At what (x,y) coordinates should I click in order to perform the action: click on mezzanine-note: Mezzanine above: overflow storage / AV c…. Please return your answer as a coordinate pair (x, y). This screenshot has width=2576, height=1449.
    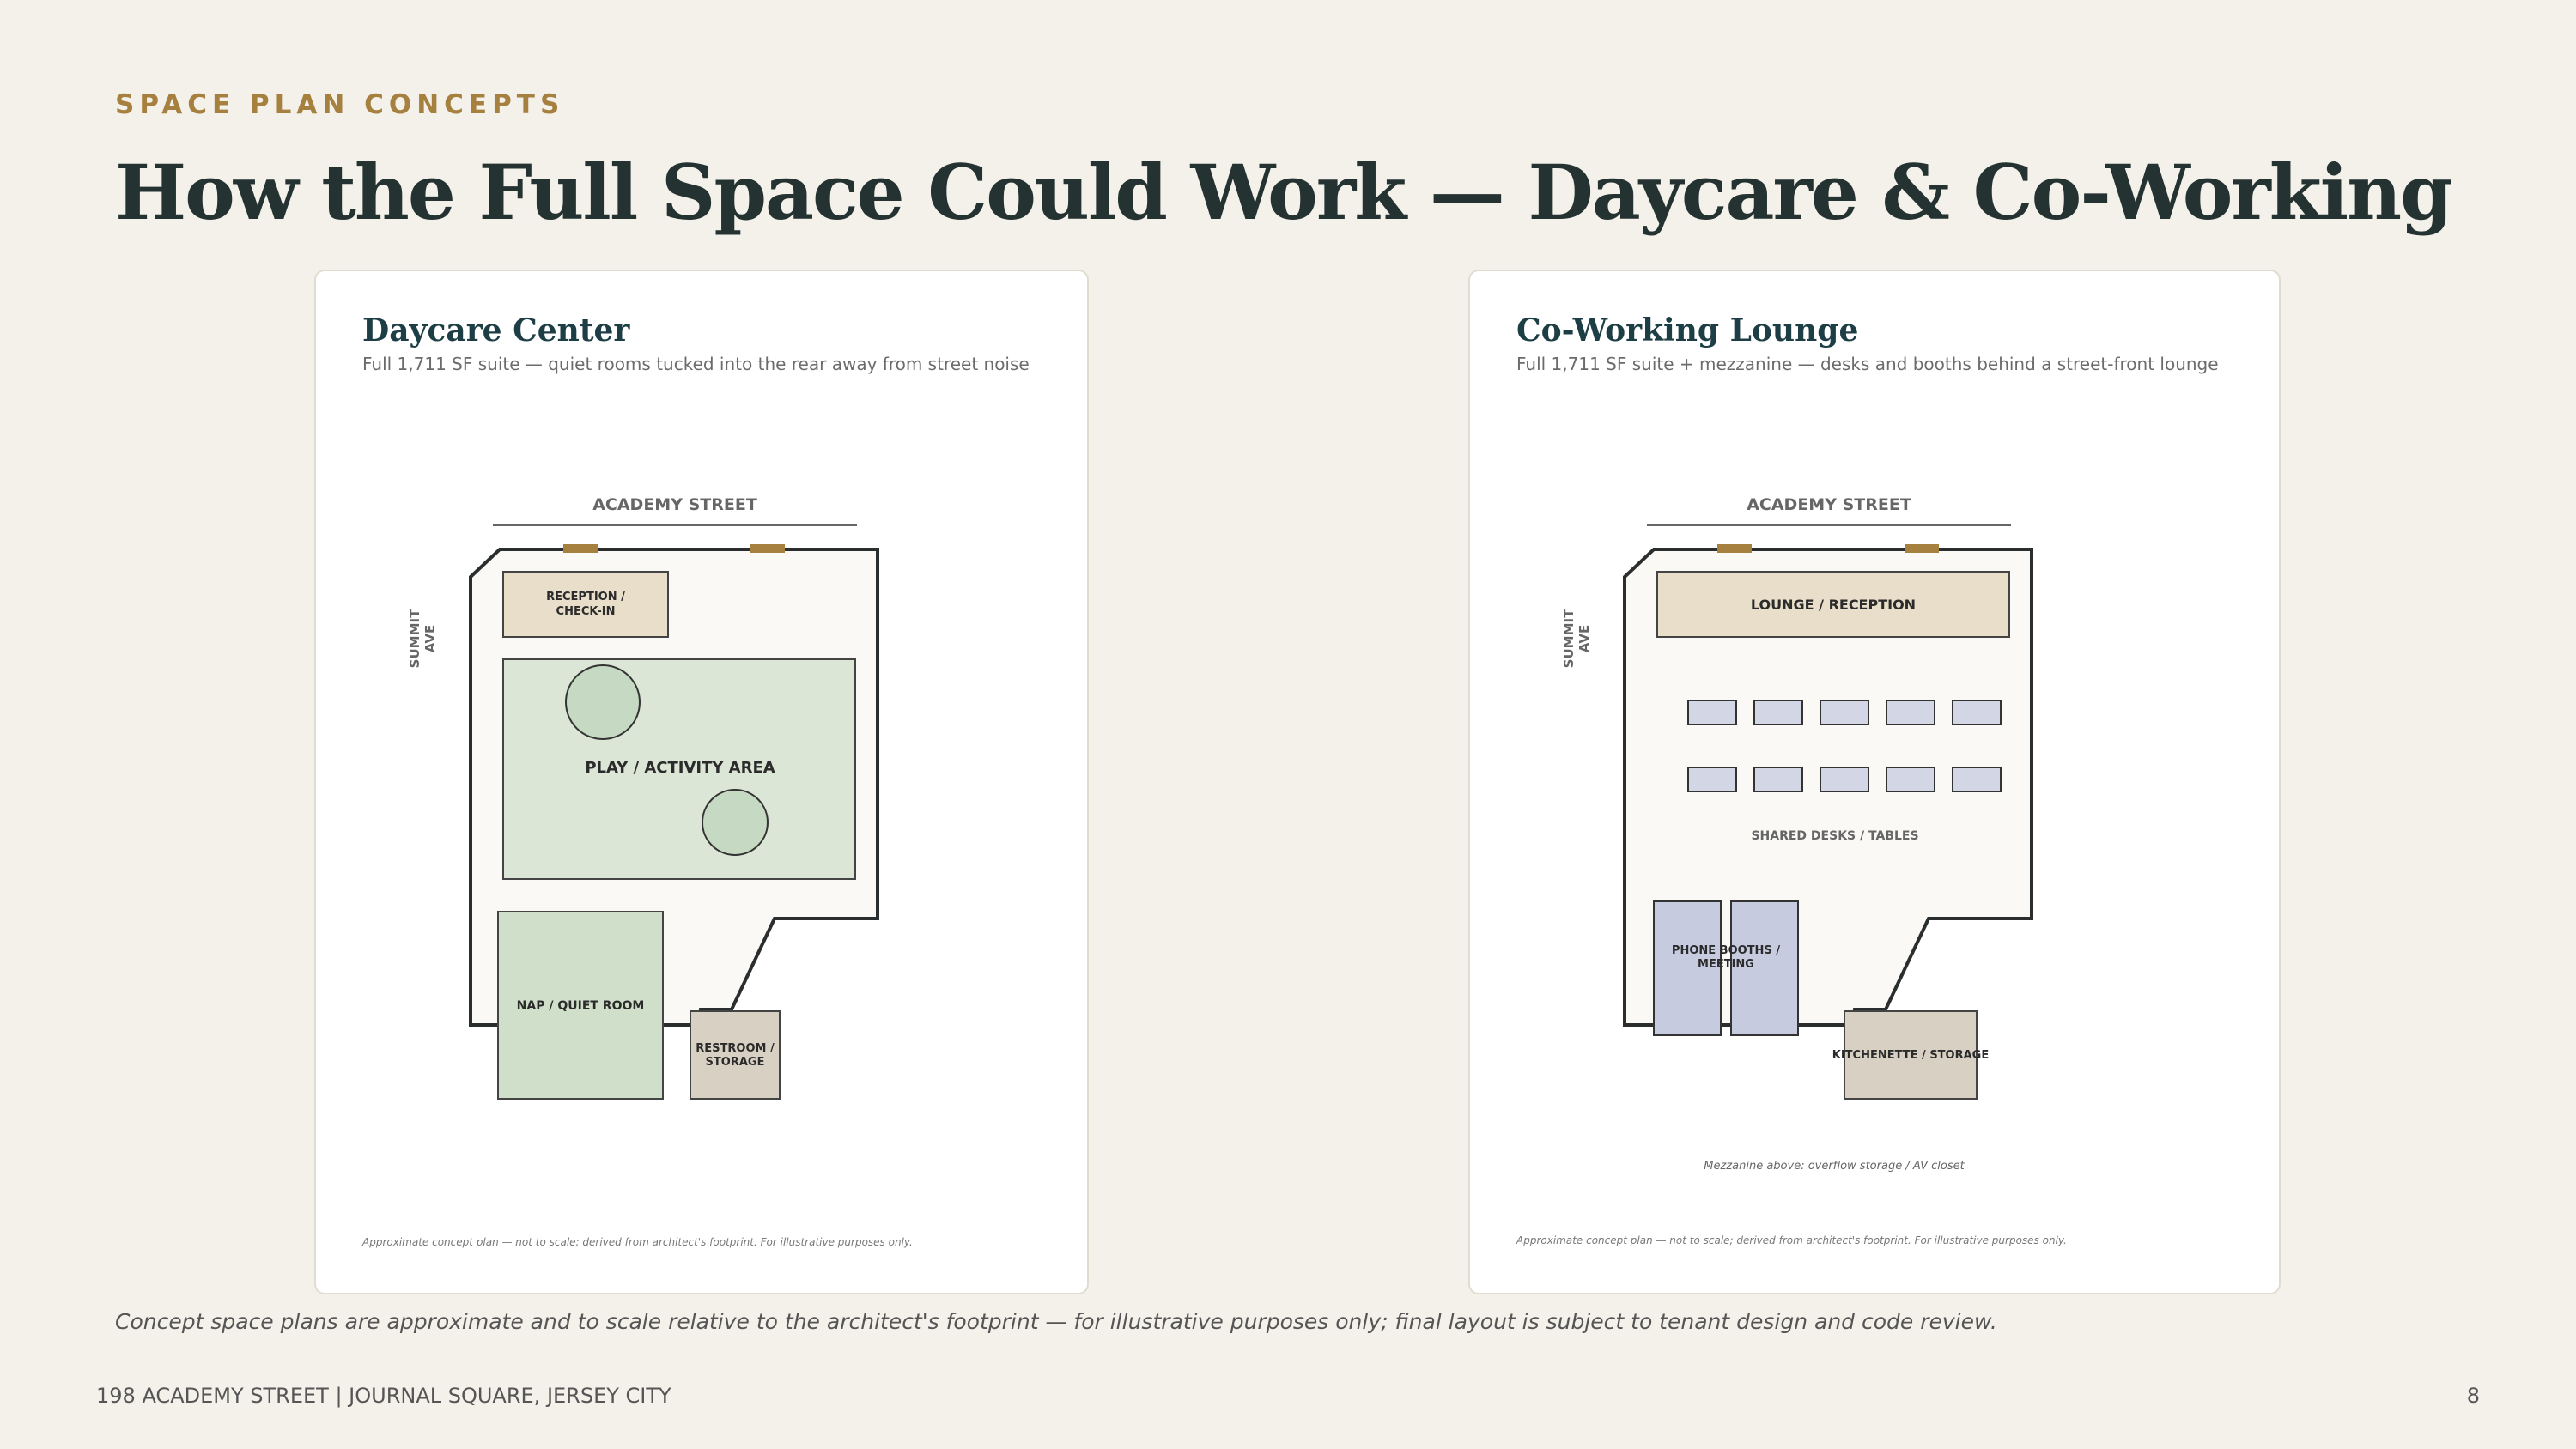
    Looking at the image, I should click on (1835, 1166).